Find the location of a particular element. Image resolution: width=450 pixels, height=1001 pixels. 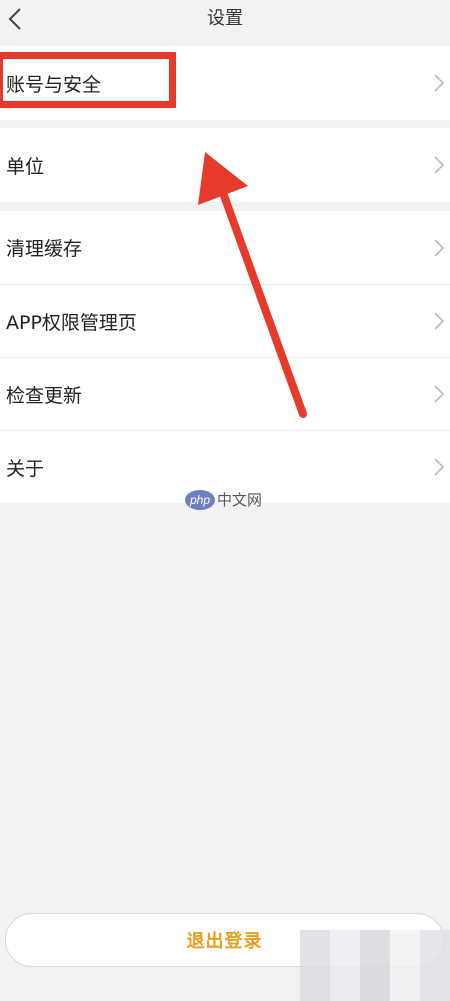

watermark: php 中文网 is located at coordinates (223, 499).